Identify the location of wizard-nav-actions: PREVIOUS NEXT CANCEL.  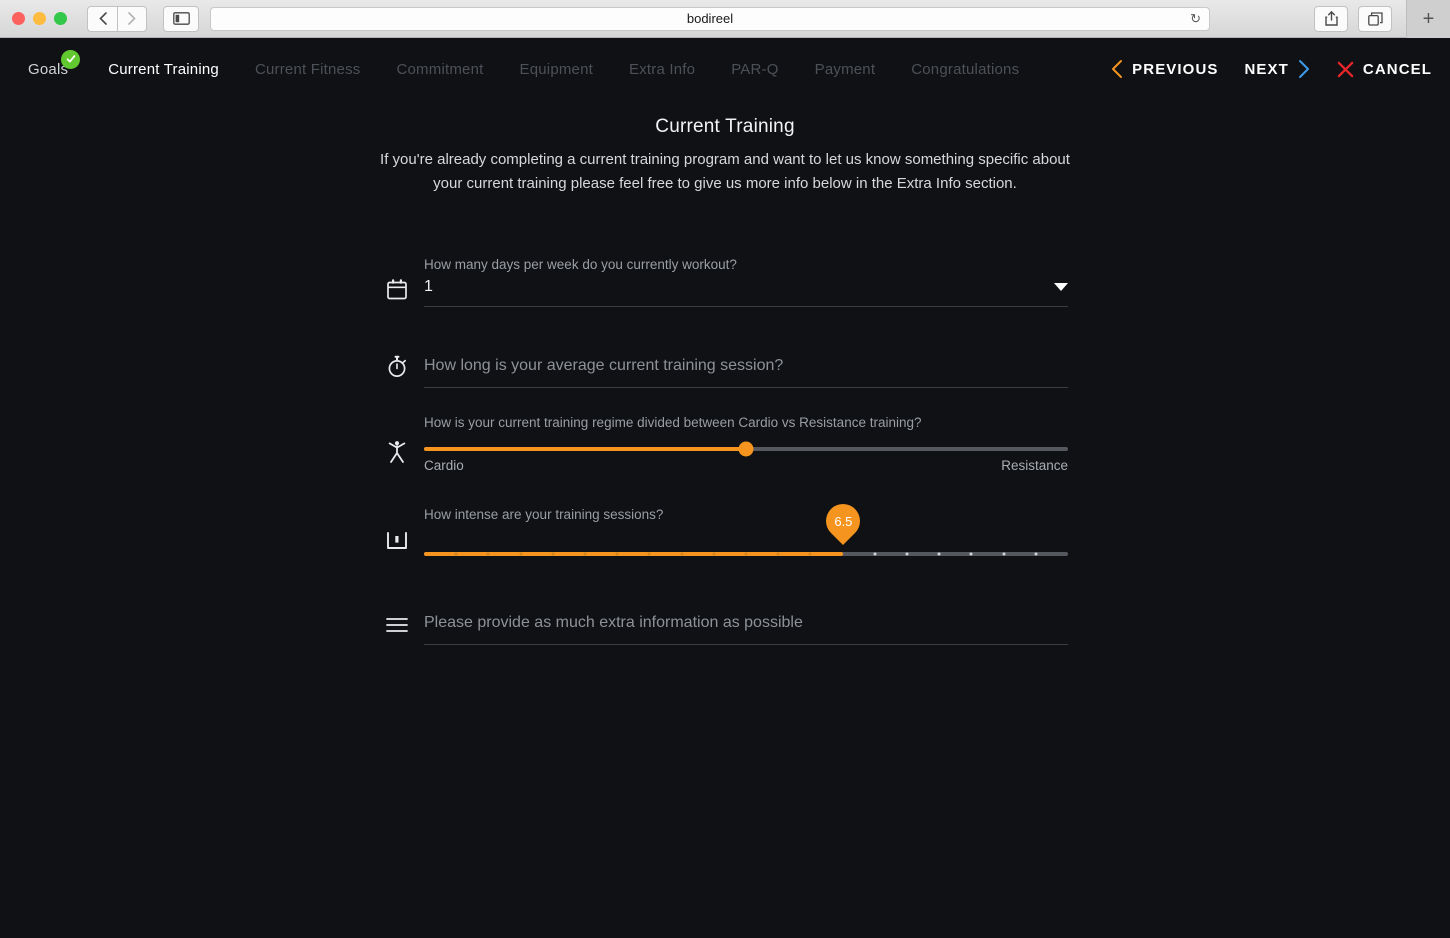
(1271, 69).